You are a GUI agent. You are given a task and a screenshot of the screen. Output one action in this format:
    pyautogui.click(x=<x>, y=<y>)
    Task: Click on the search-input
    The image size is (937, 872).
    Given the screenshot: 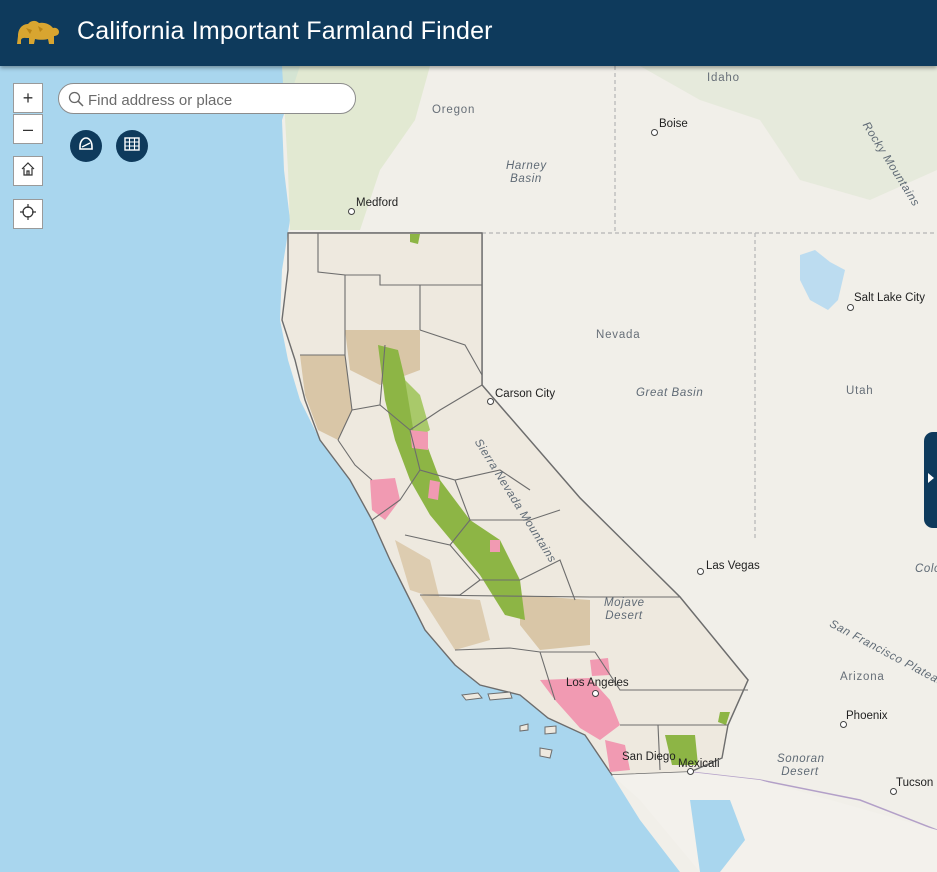 What is the action you would take?
    pyautogui.click(x=217, y=100)
    